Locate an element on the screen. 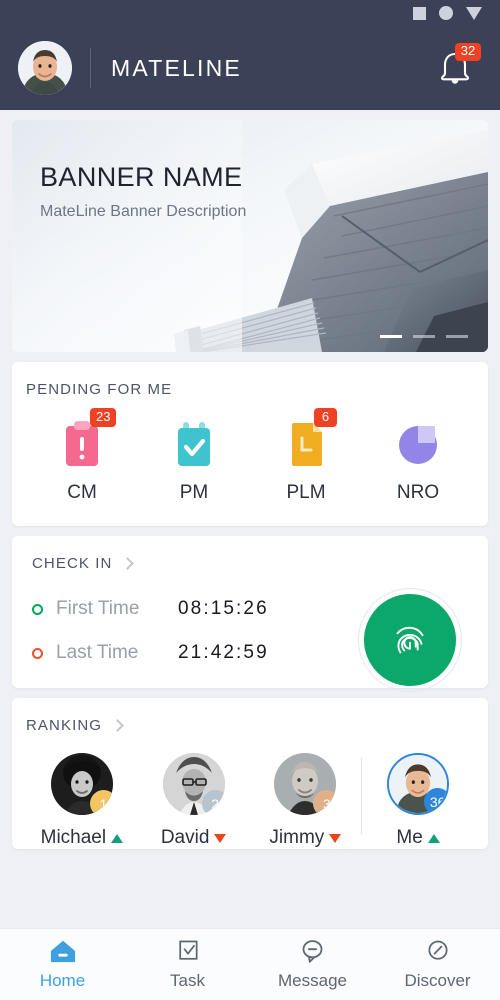 The height and width of the screenshot is (1000, 500). circle-icon is located at coordinates (446, 13).